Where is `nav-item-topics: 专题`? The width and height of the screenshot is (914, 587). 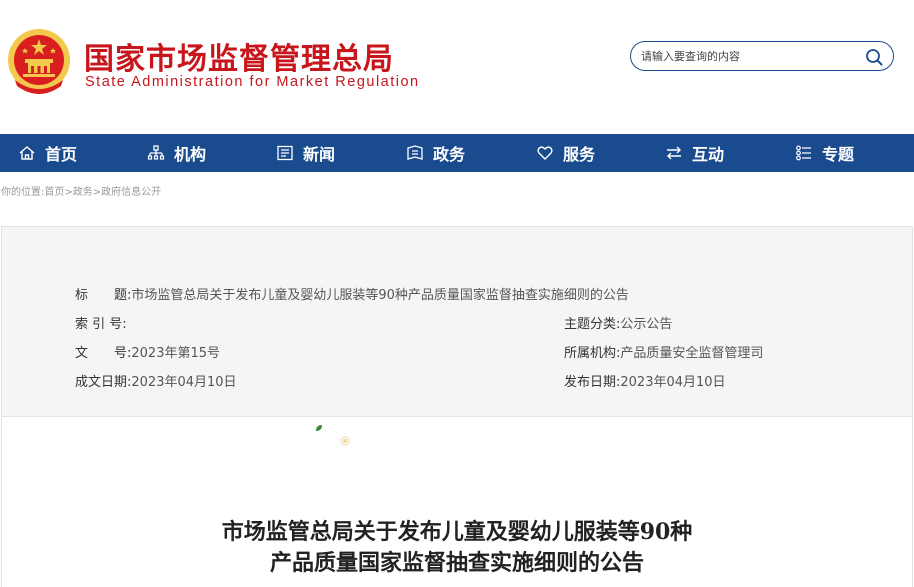 nav-item-topics: 专题 is located at coordinates (824, 153).